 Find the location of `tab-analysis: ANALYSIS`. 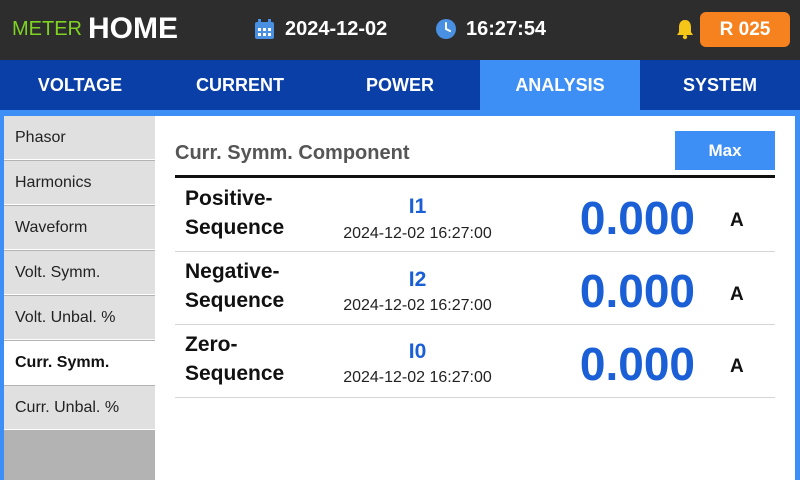

tab-analysis: ANALYSIS is located at coordinates (560, 85).